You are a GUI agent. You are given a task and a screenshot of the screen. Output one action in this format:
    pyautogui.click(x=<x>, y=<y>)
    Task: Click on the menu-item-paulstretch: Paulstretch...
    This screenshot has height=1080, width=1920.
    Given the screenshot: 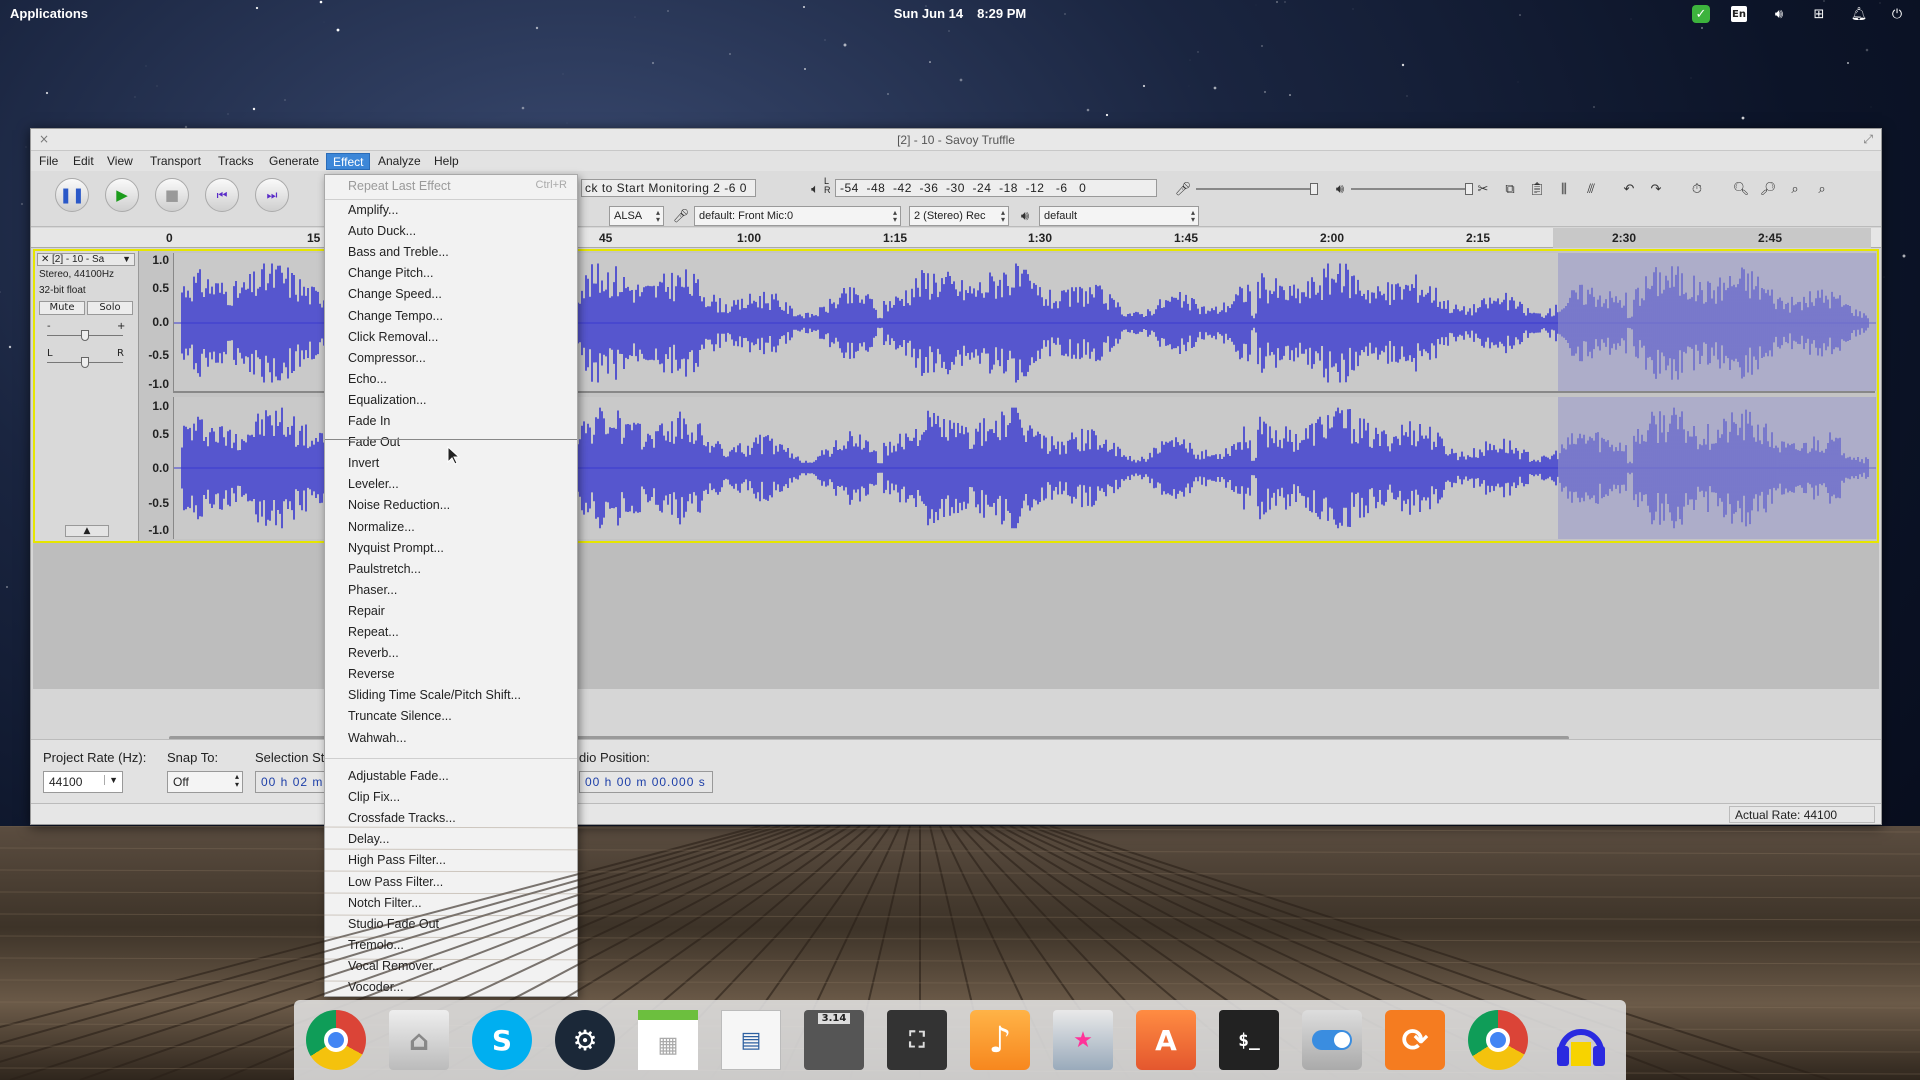 What is the action you would take?
    pyautogui.click(x=384, y=569)
    